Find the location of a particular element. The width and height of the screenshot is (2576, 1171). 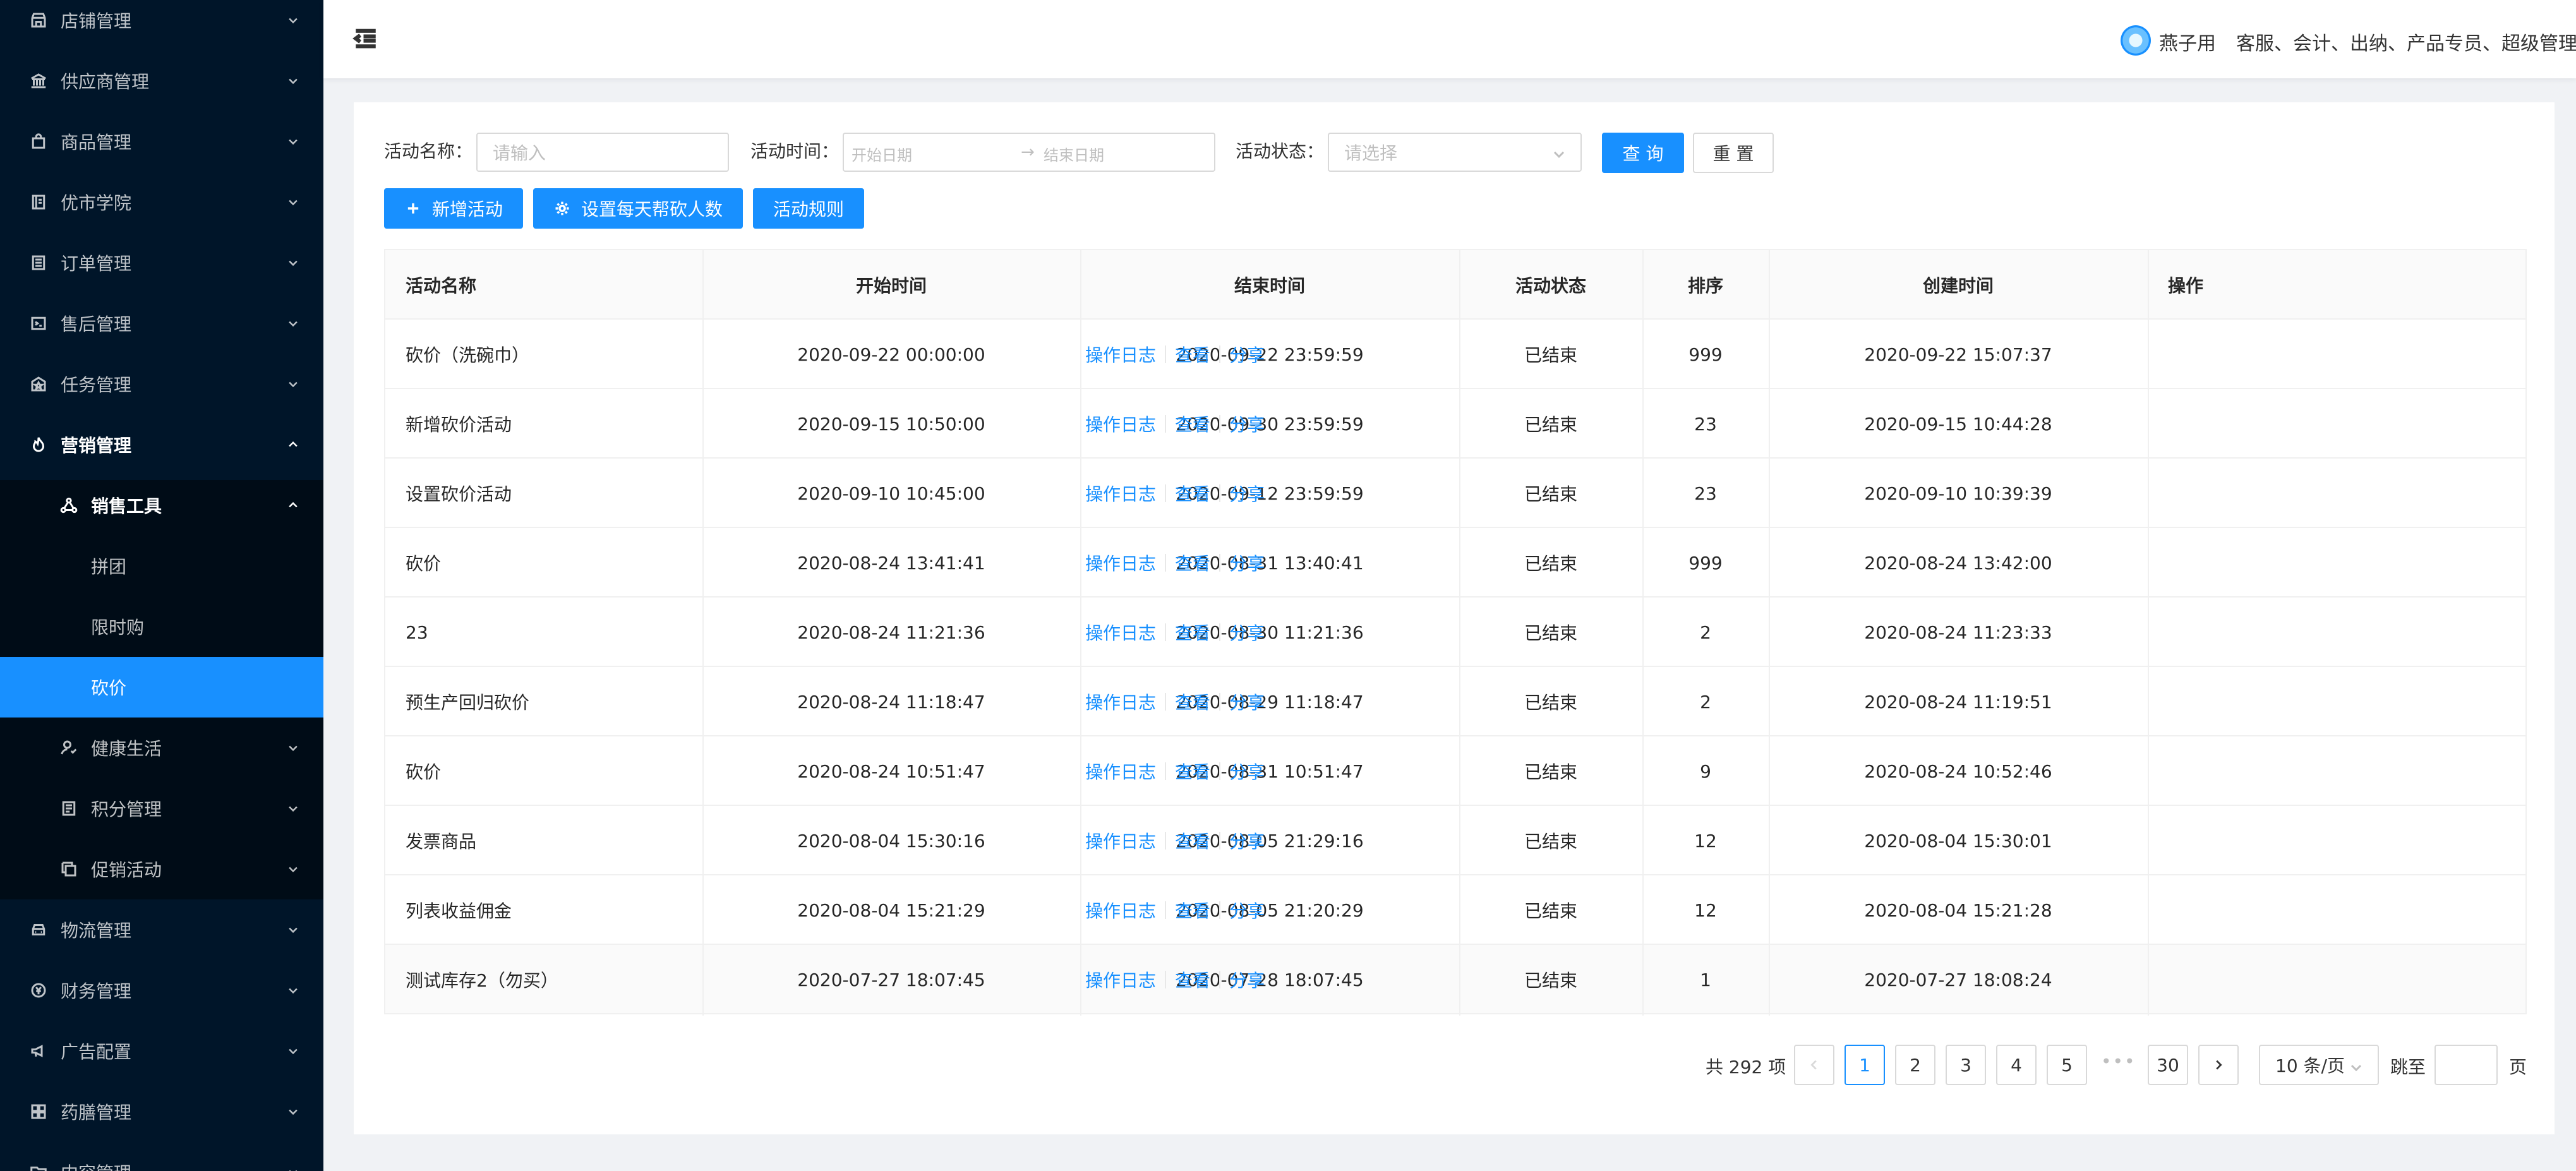

add-activity-label: 新增活动 is located at coordinates (467, 209).